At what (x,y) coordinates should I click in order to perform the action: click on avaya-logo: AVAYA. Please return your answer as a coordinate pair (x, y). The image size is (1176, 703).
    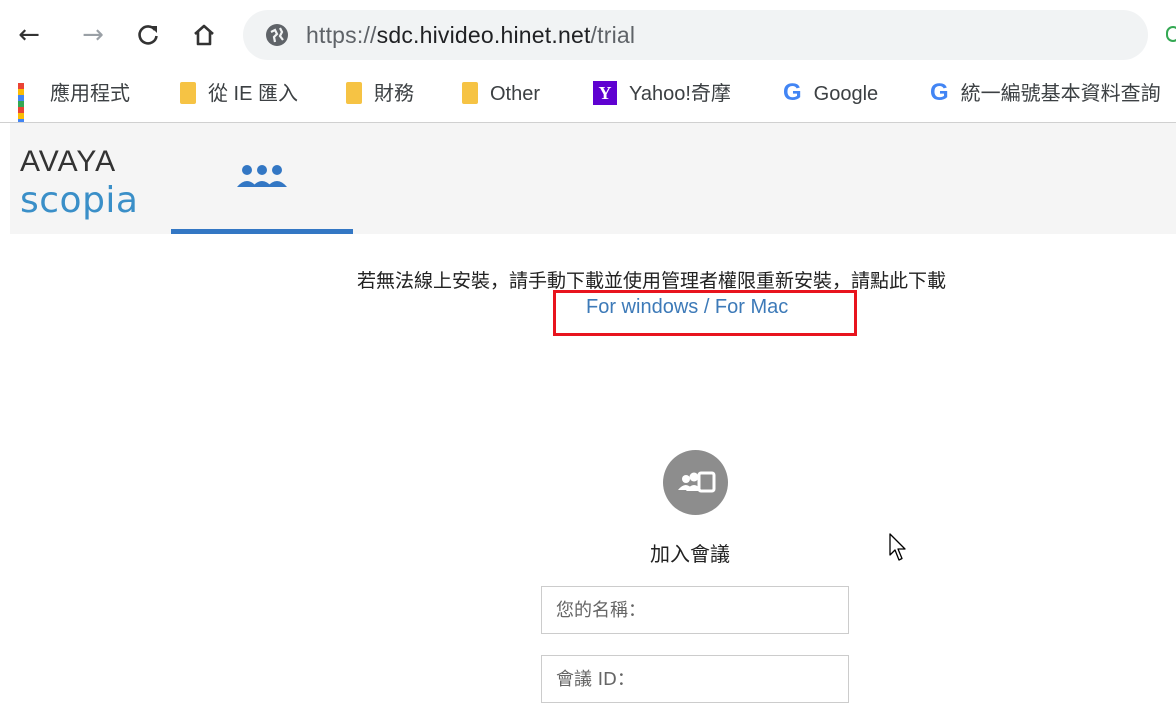
    Looking at the image, I should click on (68, 161).